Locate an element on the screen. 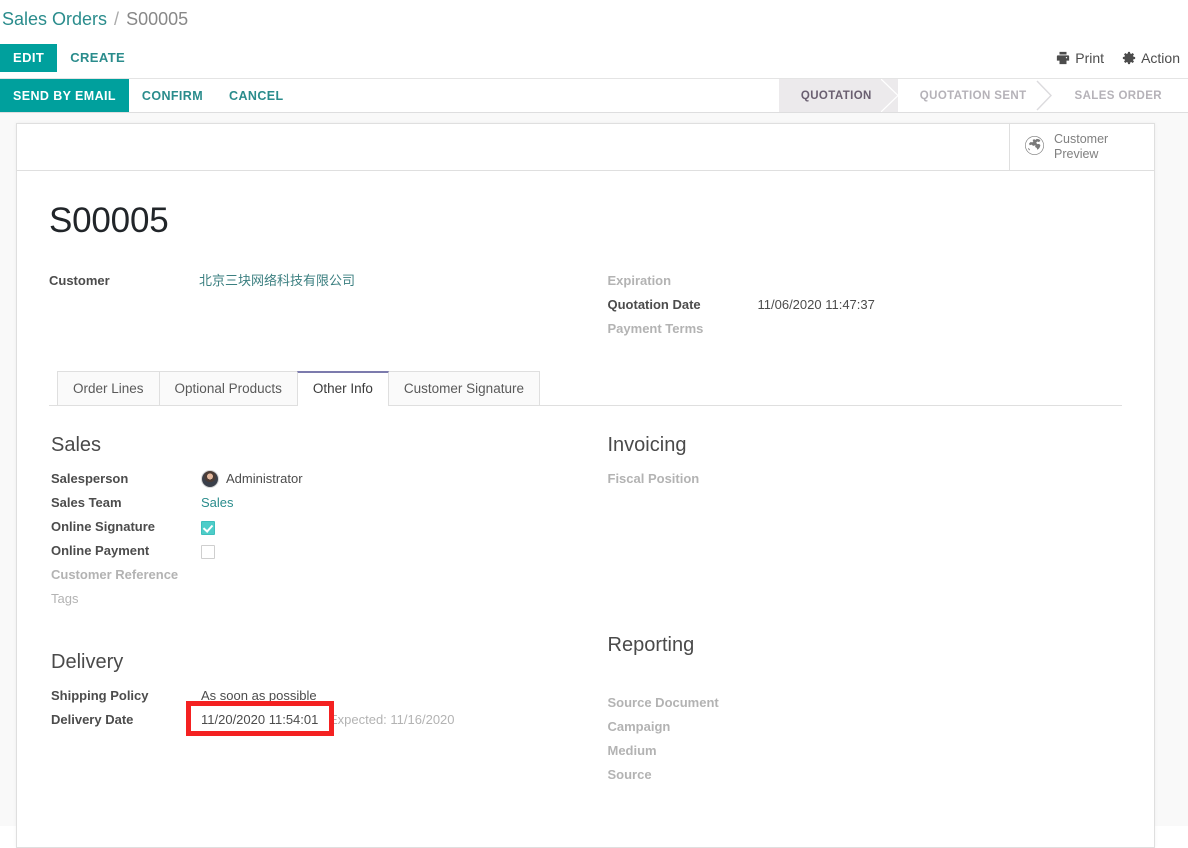  tab-optional-products: Optional Products is located at coordinates (228, 388).